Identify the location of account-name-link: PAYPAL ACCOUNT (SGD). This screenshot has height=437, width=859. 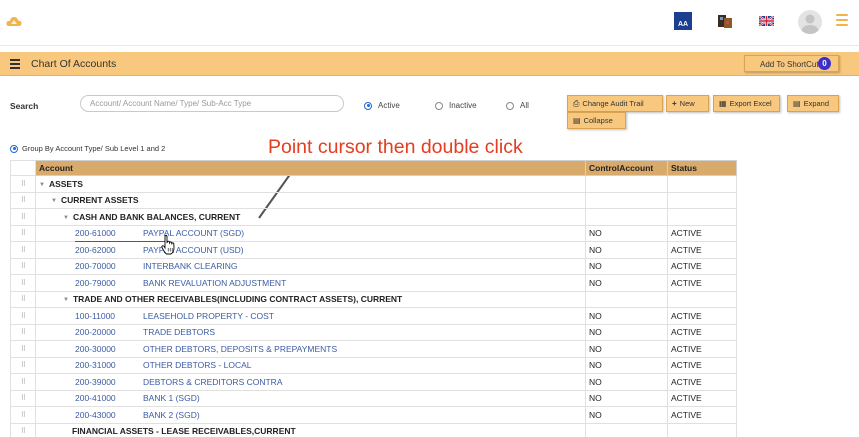
(193, 233).